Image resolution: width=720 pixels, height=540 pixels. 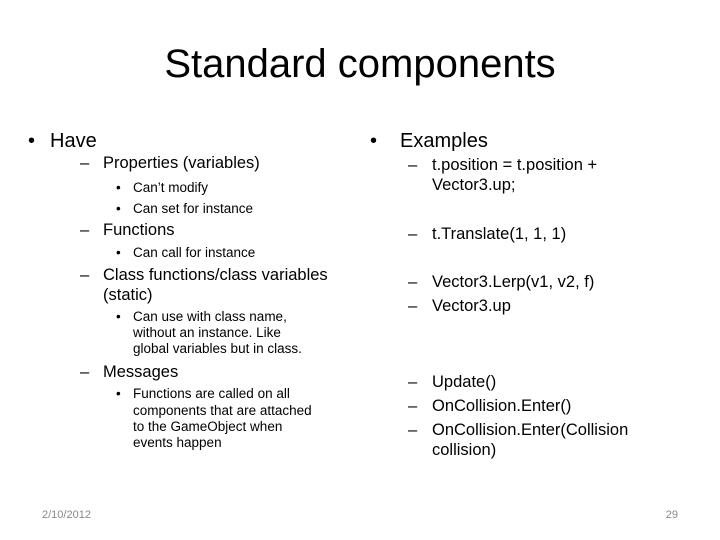 What do you see at coordinates (215, 275) in the screenshot?
I see `item-class: Class functions/class variables` at bounding box center [215, 275].